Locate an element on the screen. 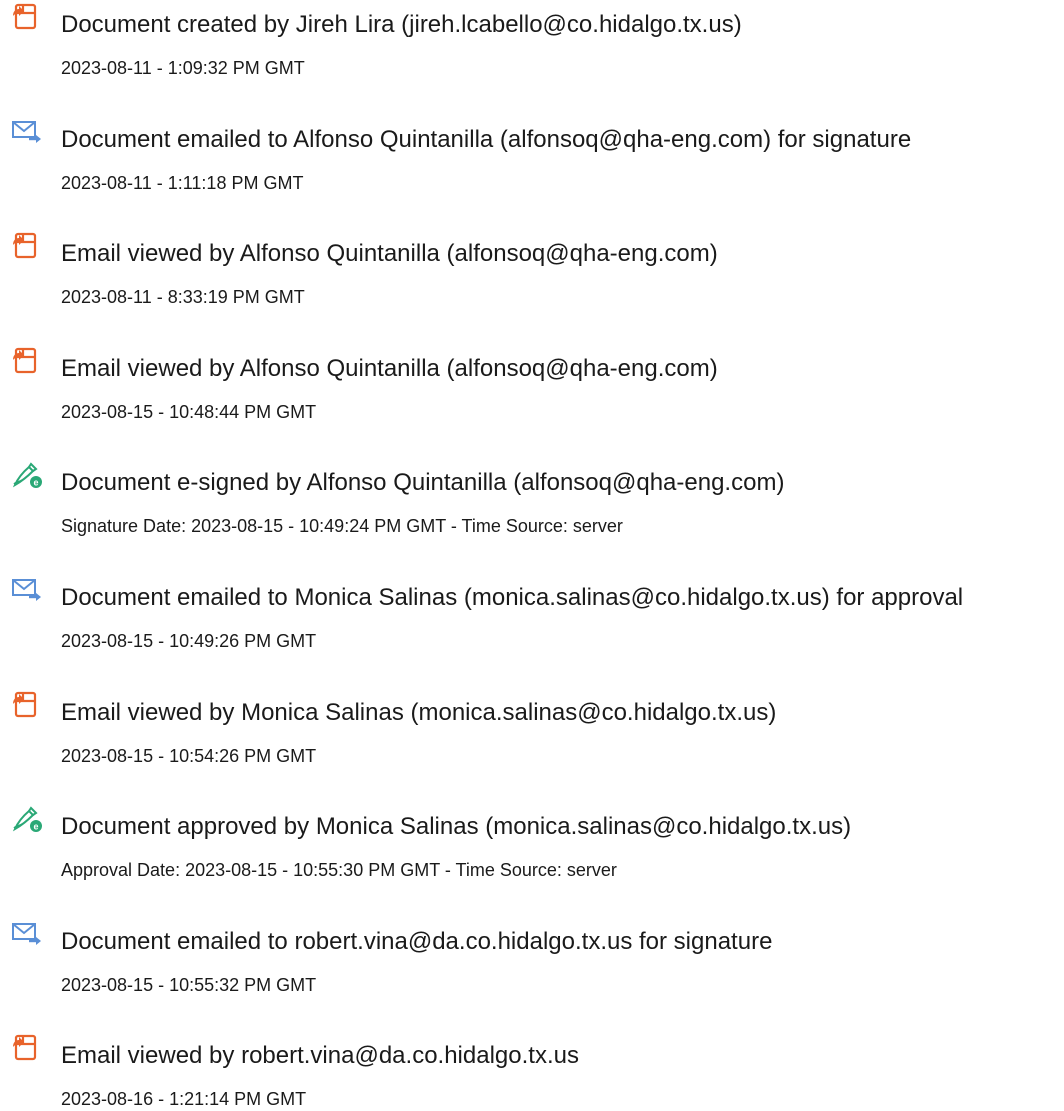  event-timestamp: 2023-08-11 - 1:09:32 PM GMT is located at coordinates (183, 68).